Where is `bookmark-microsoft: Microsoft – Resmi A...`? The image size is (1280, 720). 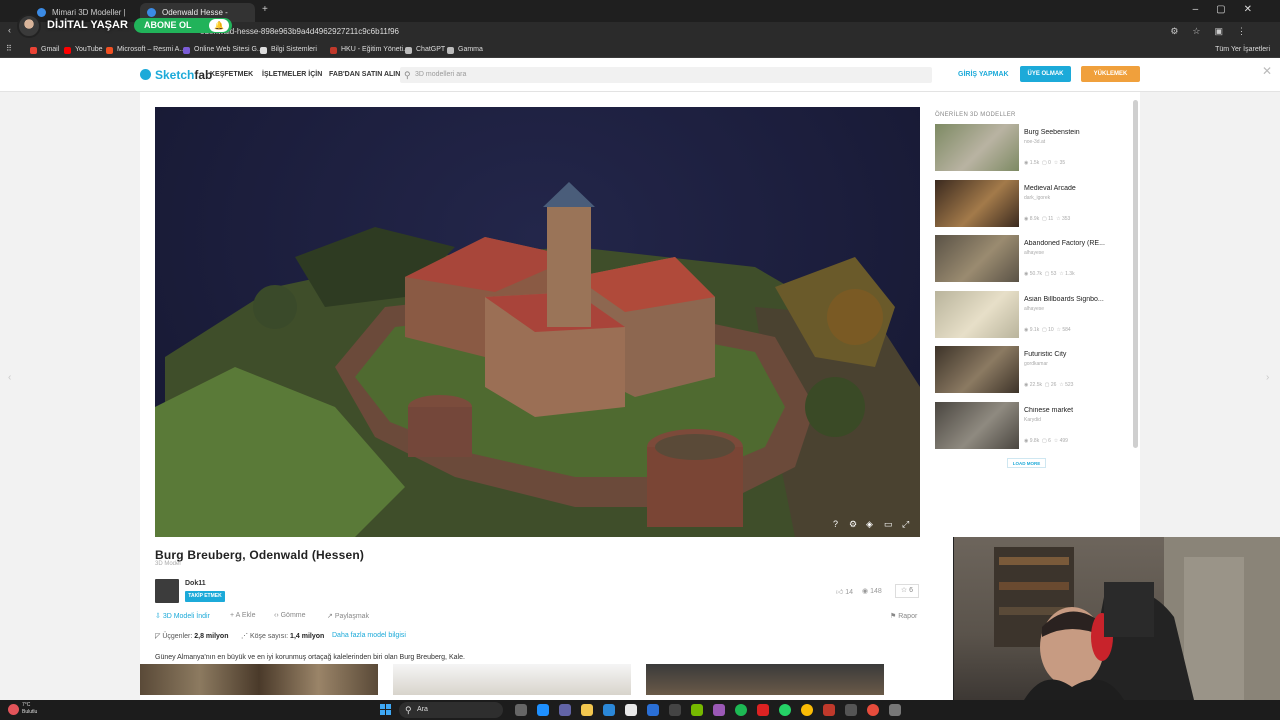 bookmark-microsoft: Microsoft – Resmi A... is located at coordinates (145, 50).